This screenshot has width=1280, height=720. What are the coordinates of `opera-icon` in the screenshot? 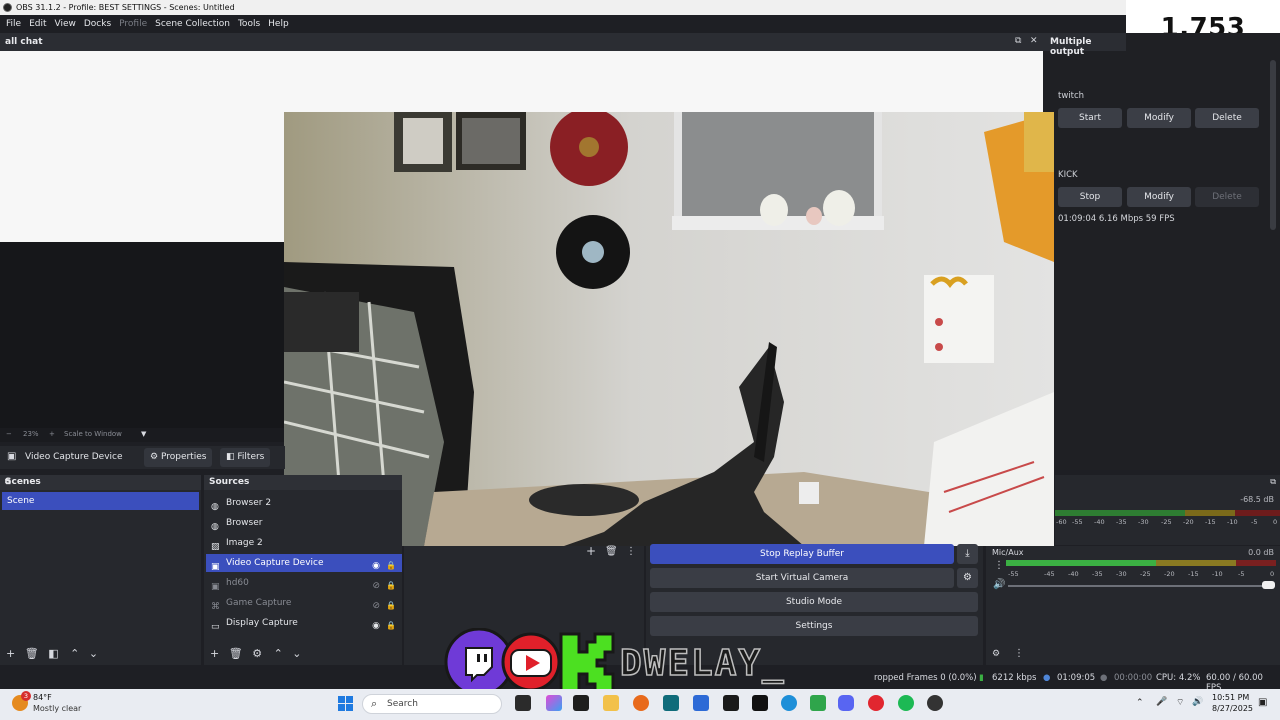 It's located at (876, 703).